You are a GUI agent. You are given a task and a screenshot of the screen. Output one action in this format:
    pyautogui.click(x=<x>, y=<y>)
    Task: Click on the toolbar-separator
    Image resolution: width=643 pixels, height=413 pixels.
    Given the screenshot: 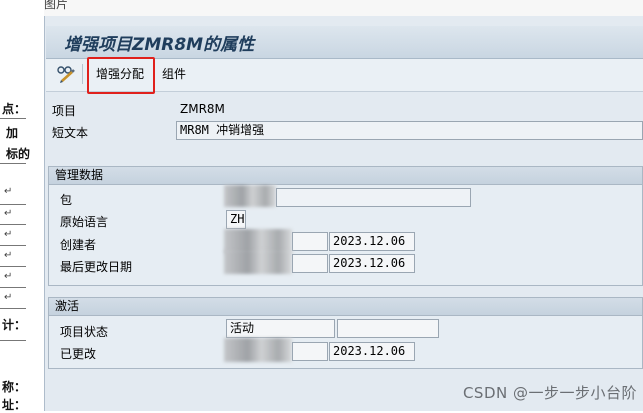 What is the action you would take?
    pyautogui.click(x=82, y=74)
    